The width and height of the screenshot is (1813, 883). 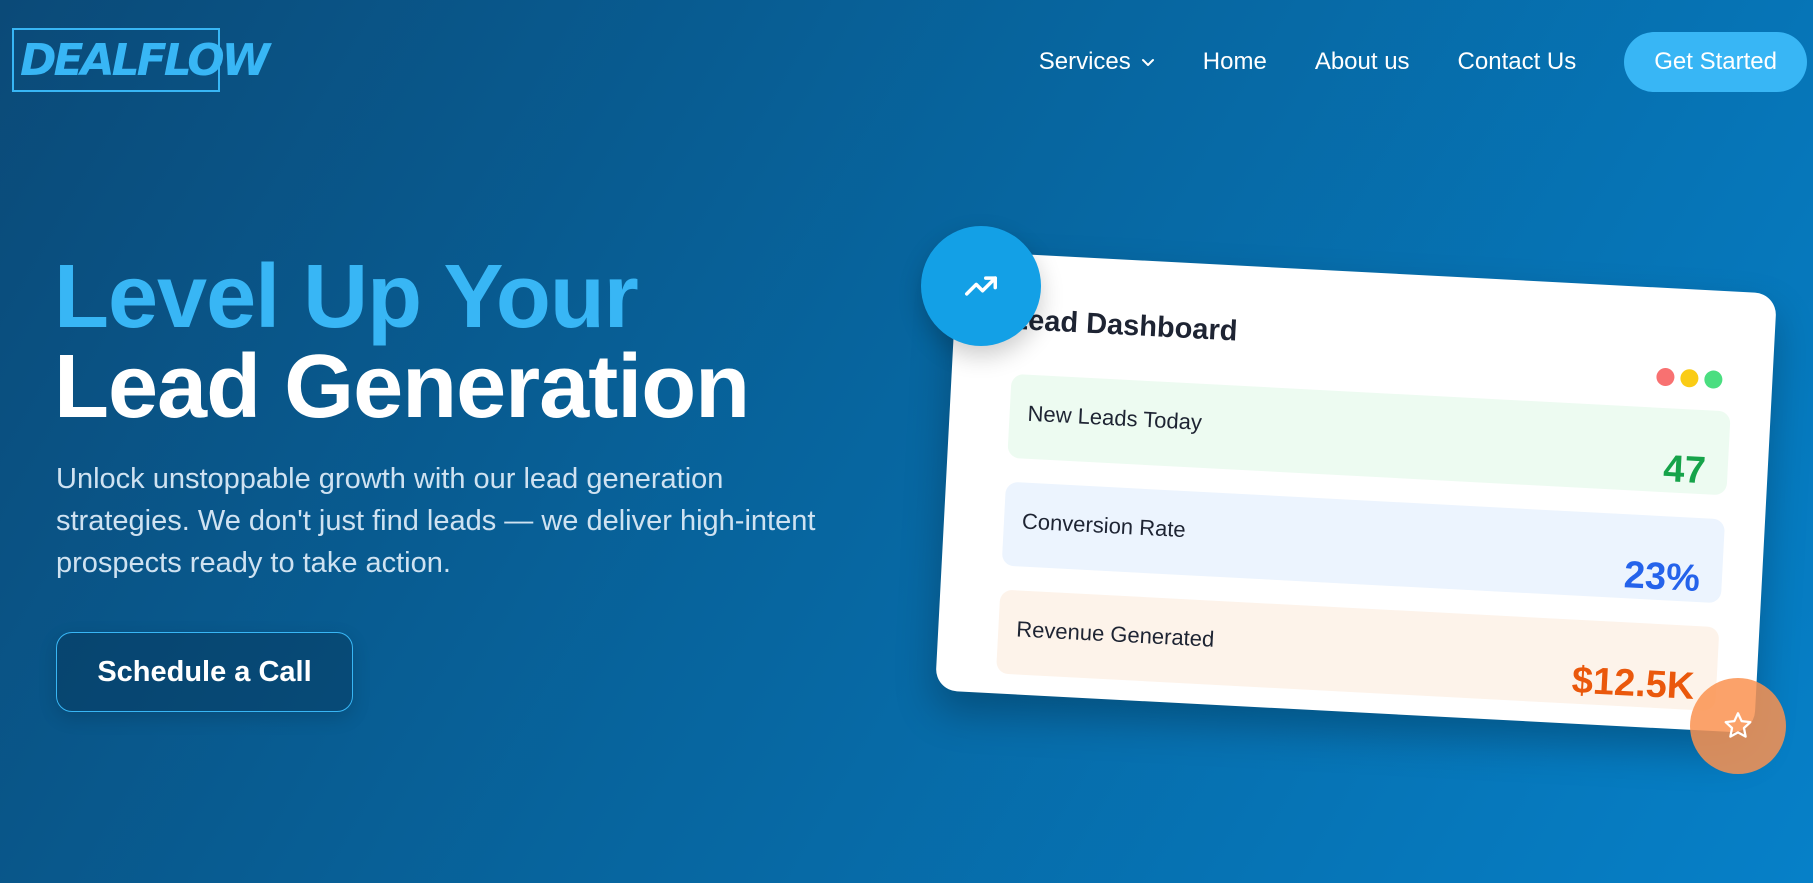 What do you see at coordinates (1662, 577) in the screenshot?
I see `metric-value: 23%` at bounding box center [1662, 577].